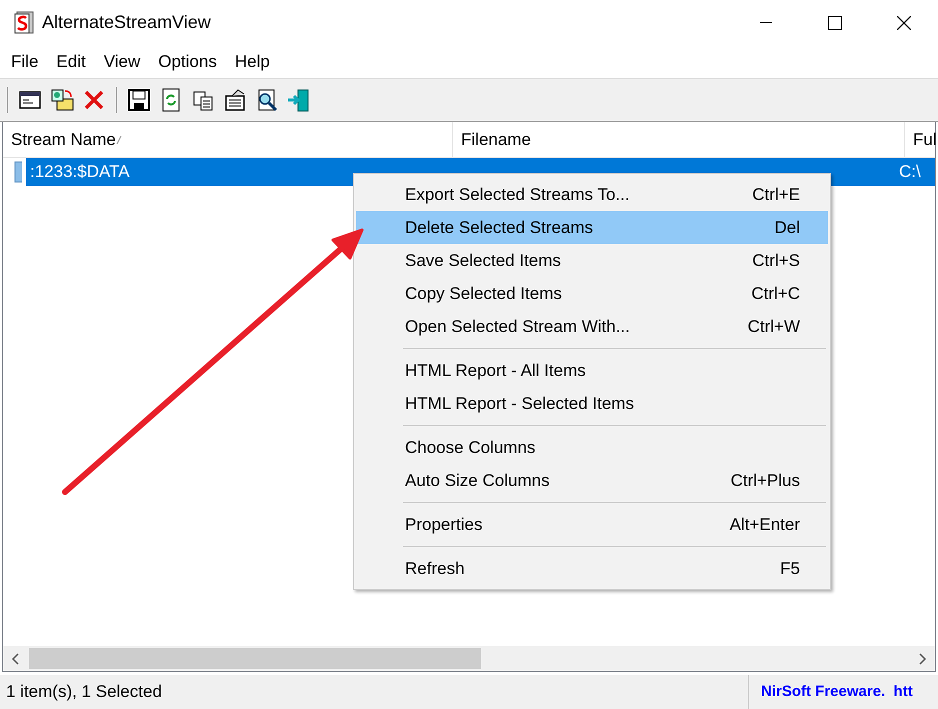 The height and width of the screenshot is (709, 938). Describe the element at coordinates (122, 61) in the screenshot. I see `menu-item: View` at that location.